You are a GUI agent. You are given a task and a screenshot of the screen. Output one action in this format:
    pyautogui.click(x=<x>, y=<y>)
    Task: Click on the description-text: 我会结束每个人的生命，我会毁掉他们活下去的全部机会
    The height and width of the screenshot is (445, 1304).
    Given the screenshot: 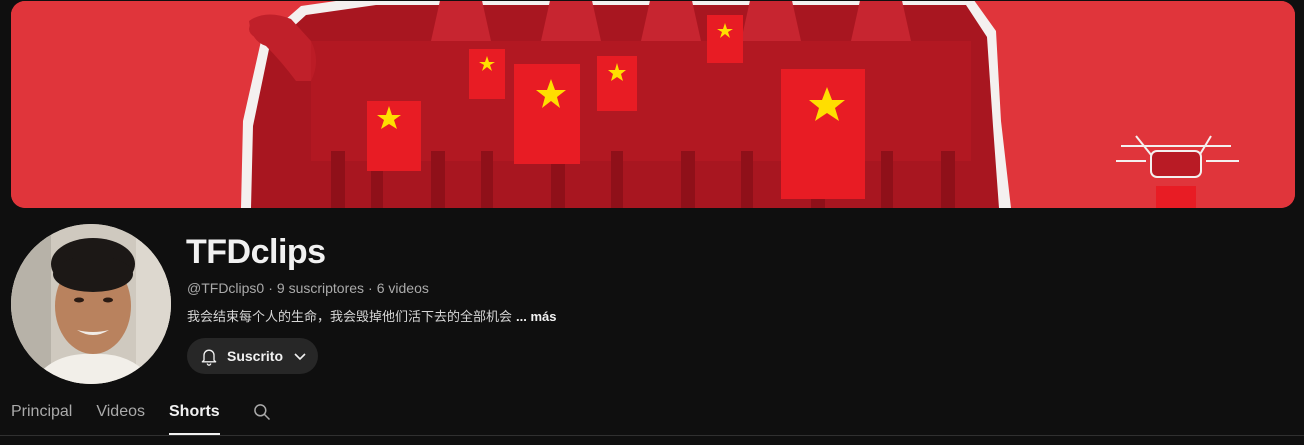 What is the action you would take?
    pyautogui.click(x=350, y=316)
    